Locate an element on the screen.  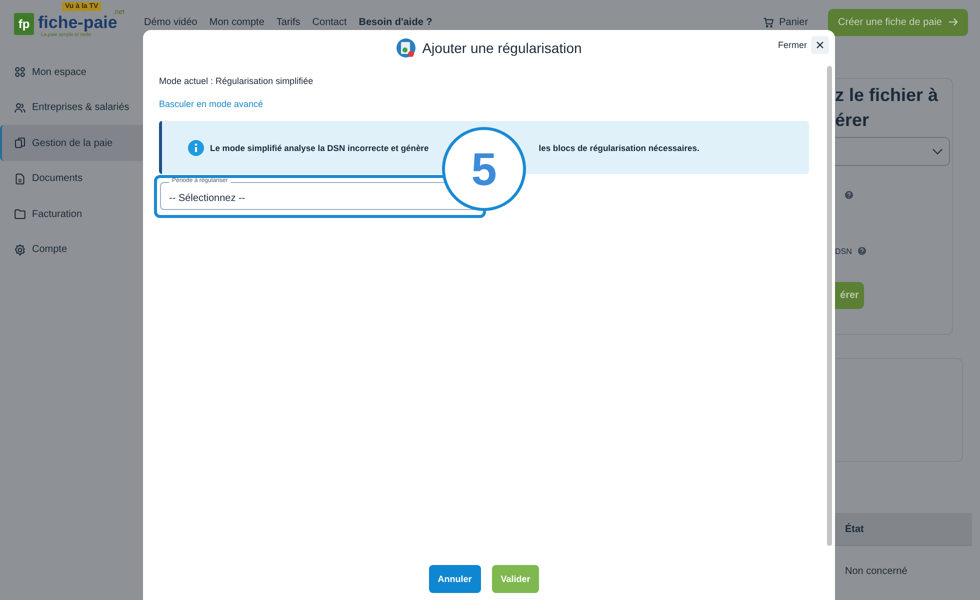
help-label: DSN is located at coordinates (843, 251).